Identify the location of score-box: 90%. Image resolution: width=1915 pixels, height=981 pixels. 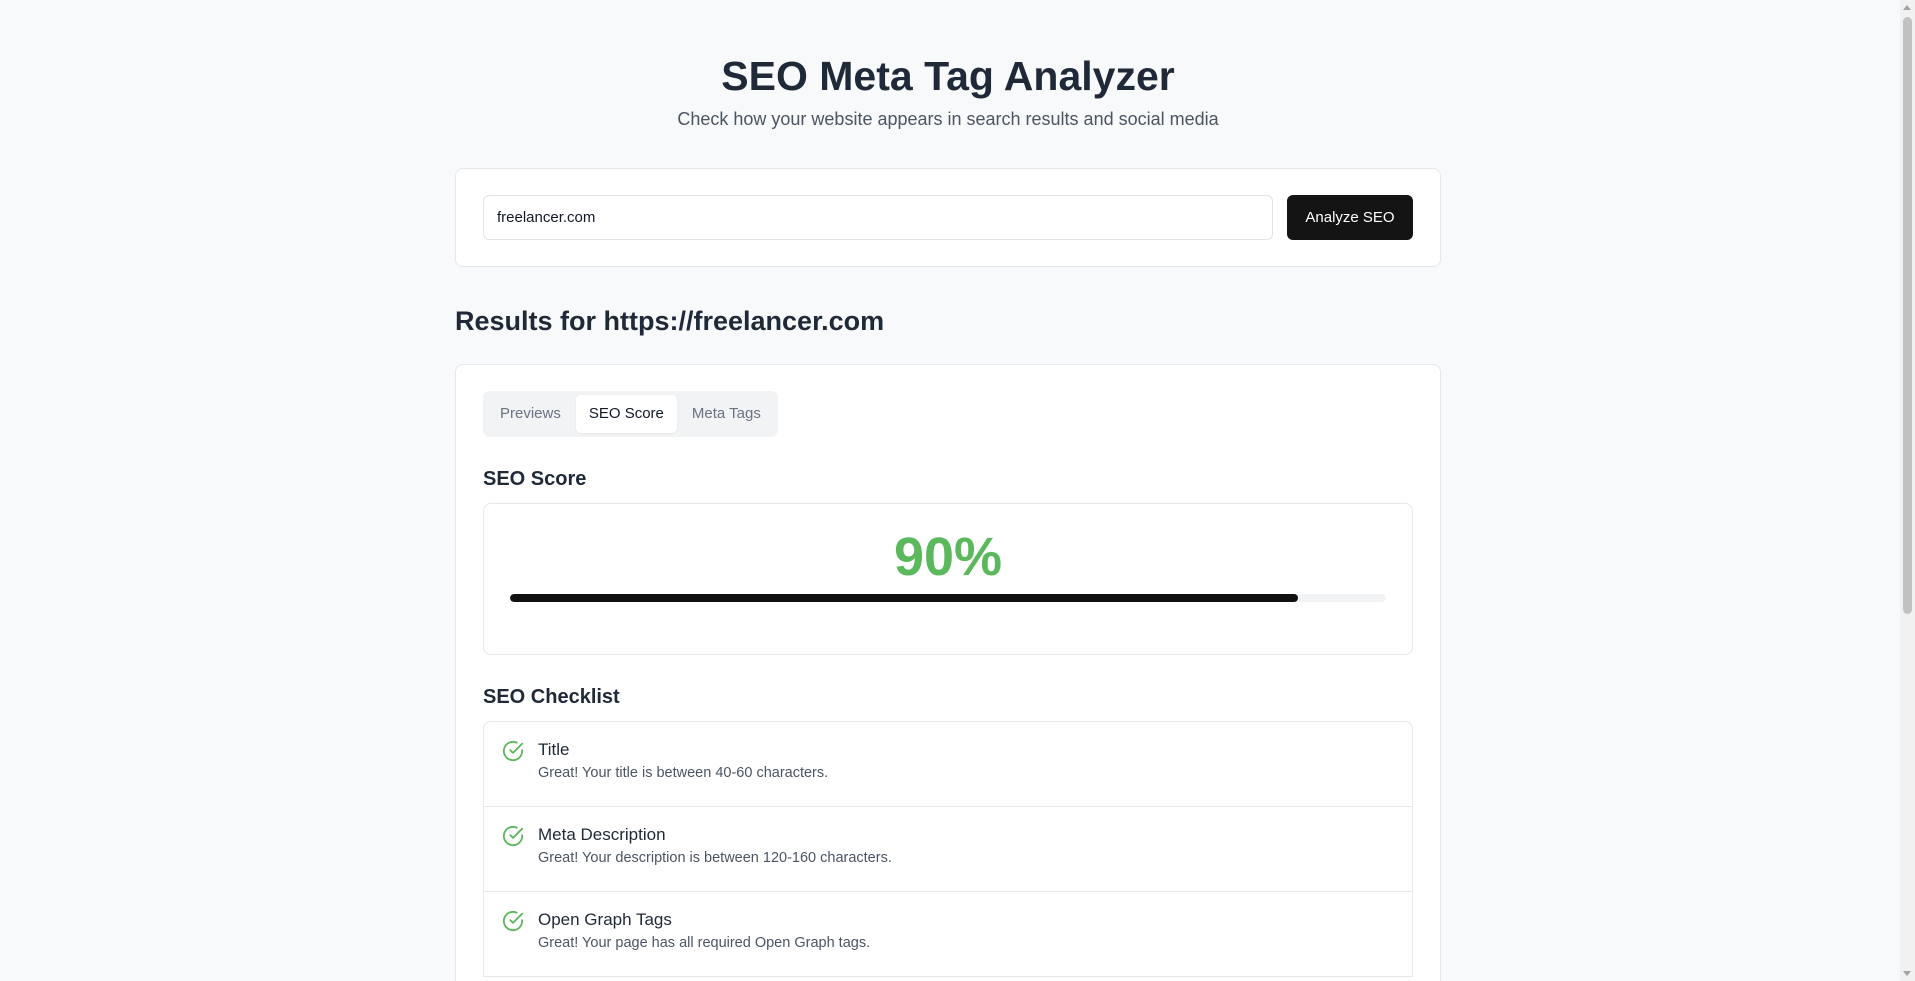
(948, 579).